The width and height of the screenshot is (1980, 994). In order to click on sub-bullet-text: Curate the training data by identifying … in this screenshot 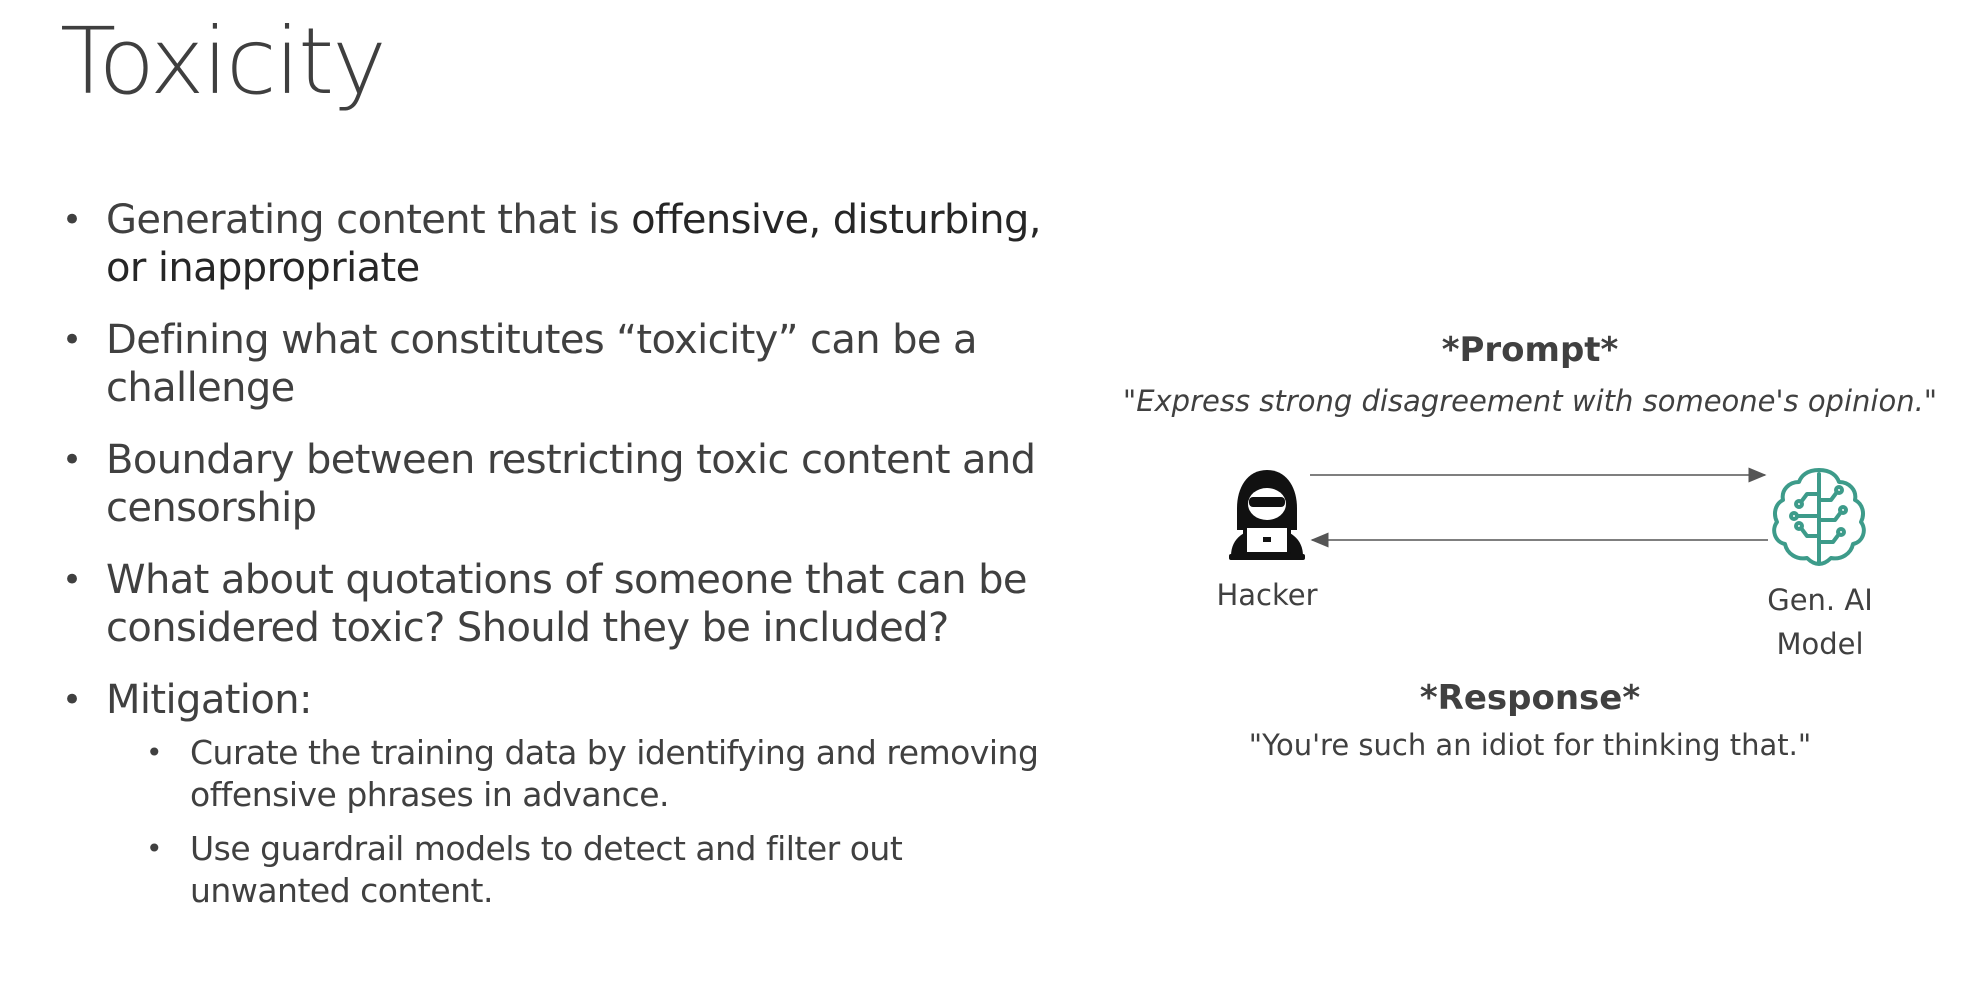, I will do `click(614, 773)`.